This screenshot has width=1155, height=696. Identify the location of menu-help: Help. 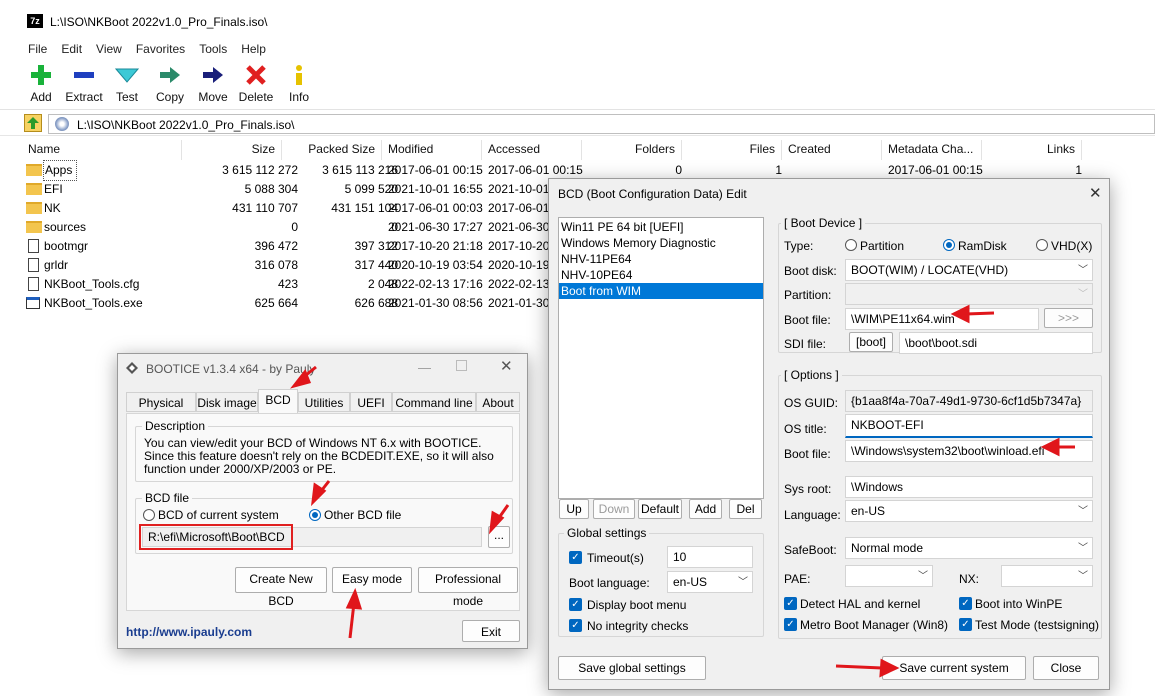
(253, 49).